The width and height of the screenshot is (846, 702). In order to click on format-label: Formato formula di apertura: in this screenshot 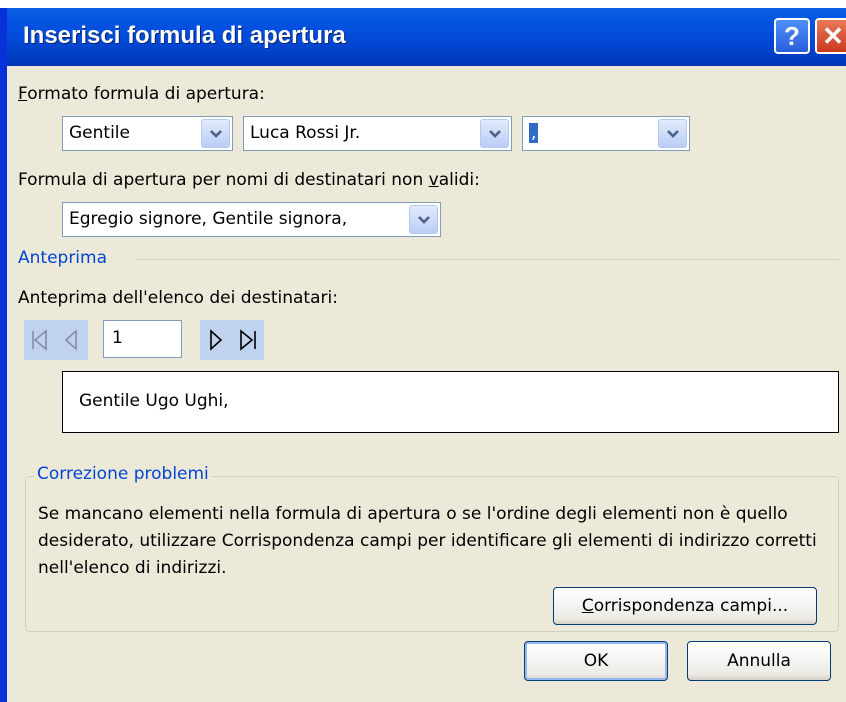, I will do `click(141, 94)`.